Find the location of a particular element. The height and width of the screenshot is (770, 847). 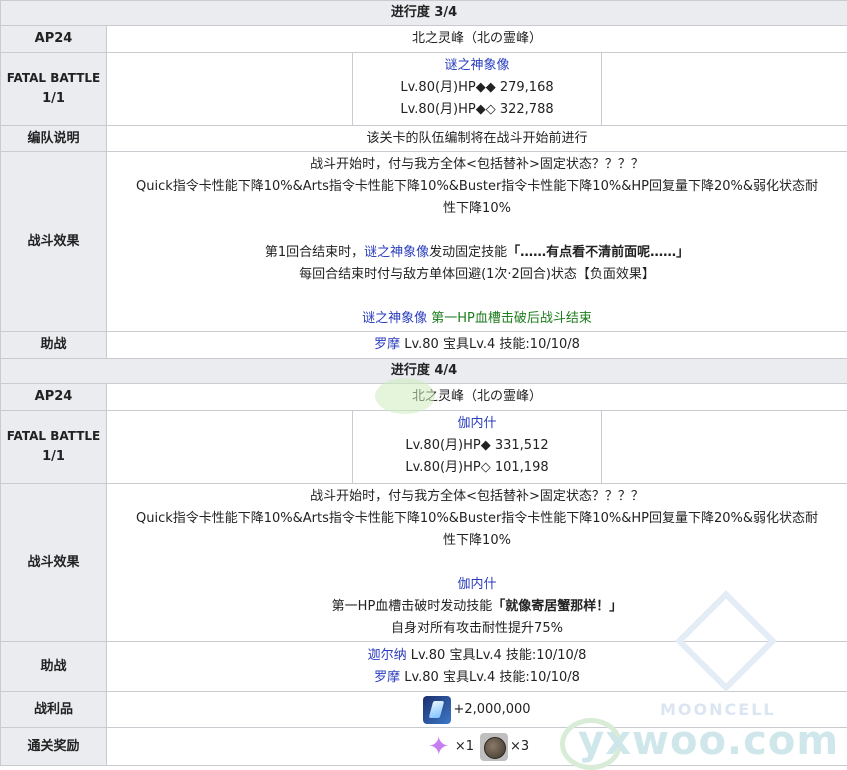

enemy-hp-line: Lv.80(月)HP◆◇ 322,788 is located at coordinates (477, 109).